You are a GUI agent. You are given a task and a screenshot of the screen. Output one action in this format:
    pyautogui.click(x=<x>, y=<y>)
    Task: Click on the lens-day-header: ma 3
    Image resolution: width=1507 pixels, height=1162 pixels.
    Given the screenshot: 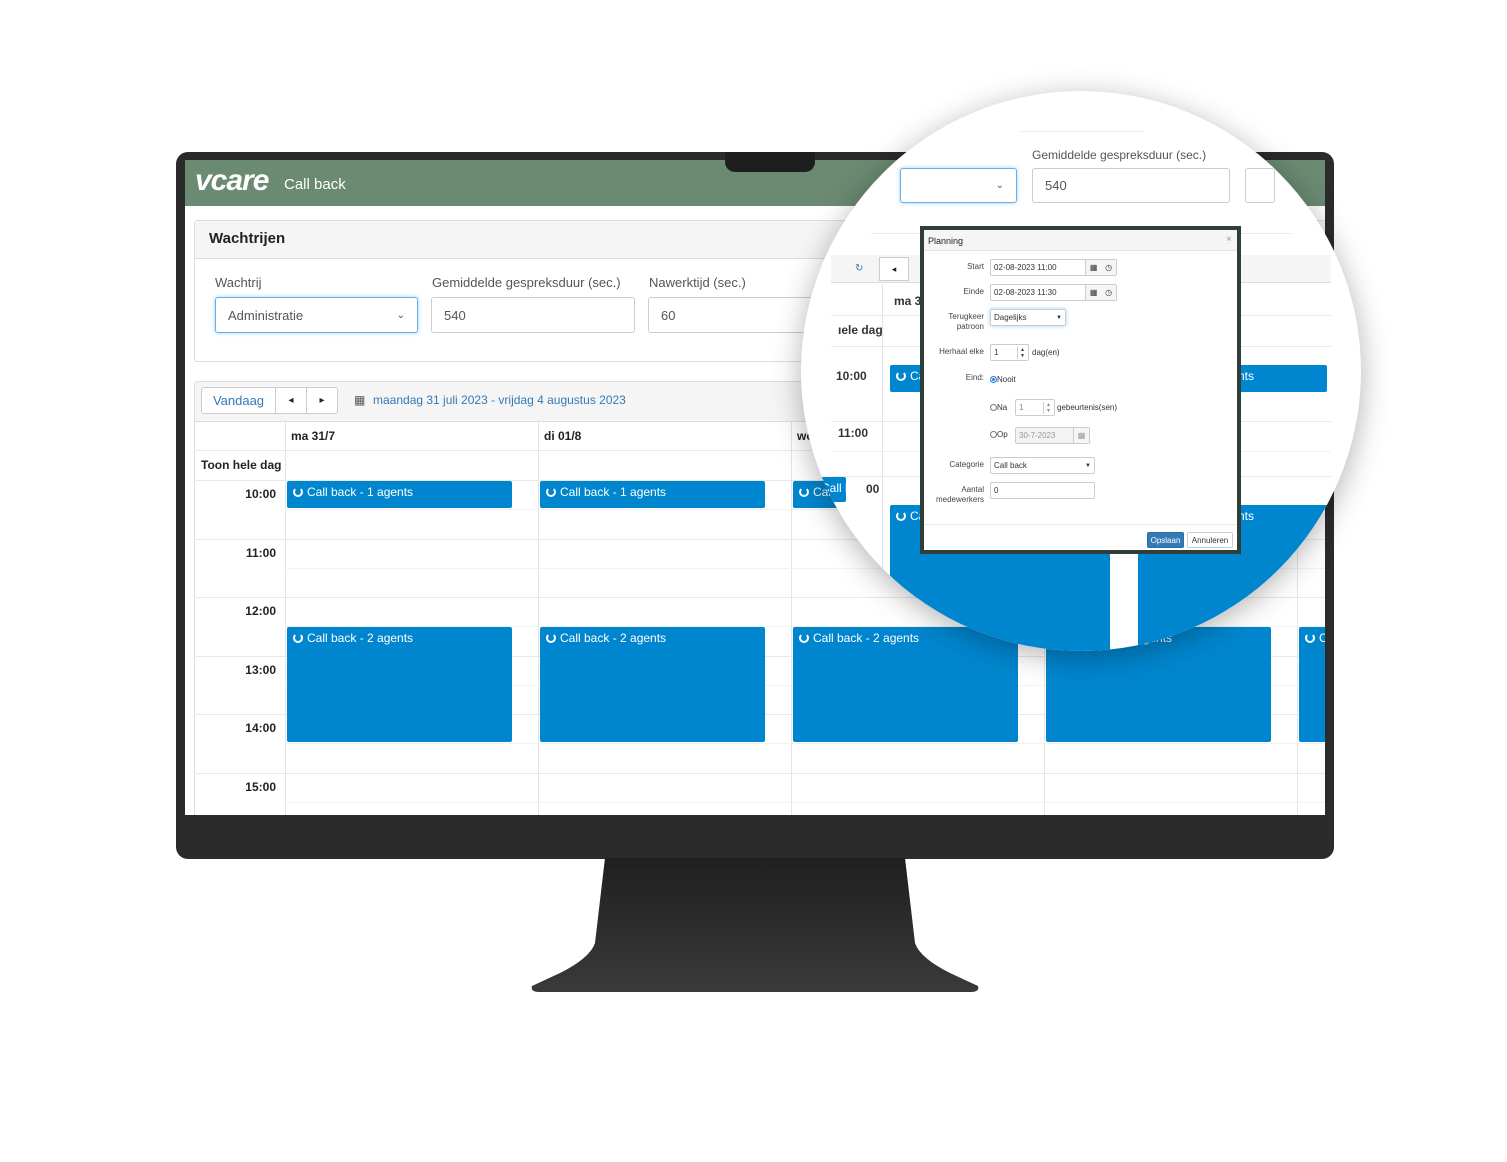 What is the action you would take?
    pyautogui.click(x=908, y=301)
    